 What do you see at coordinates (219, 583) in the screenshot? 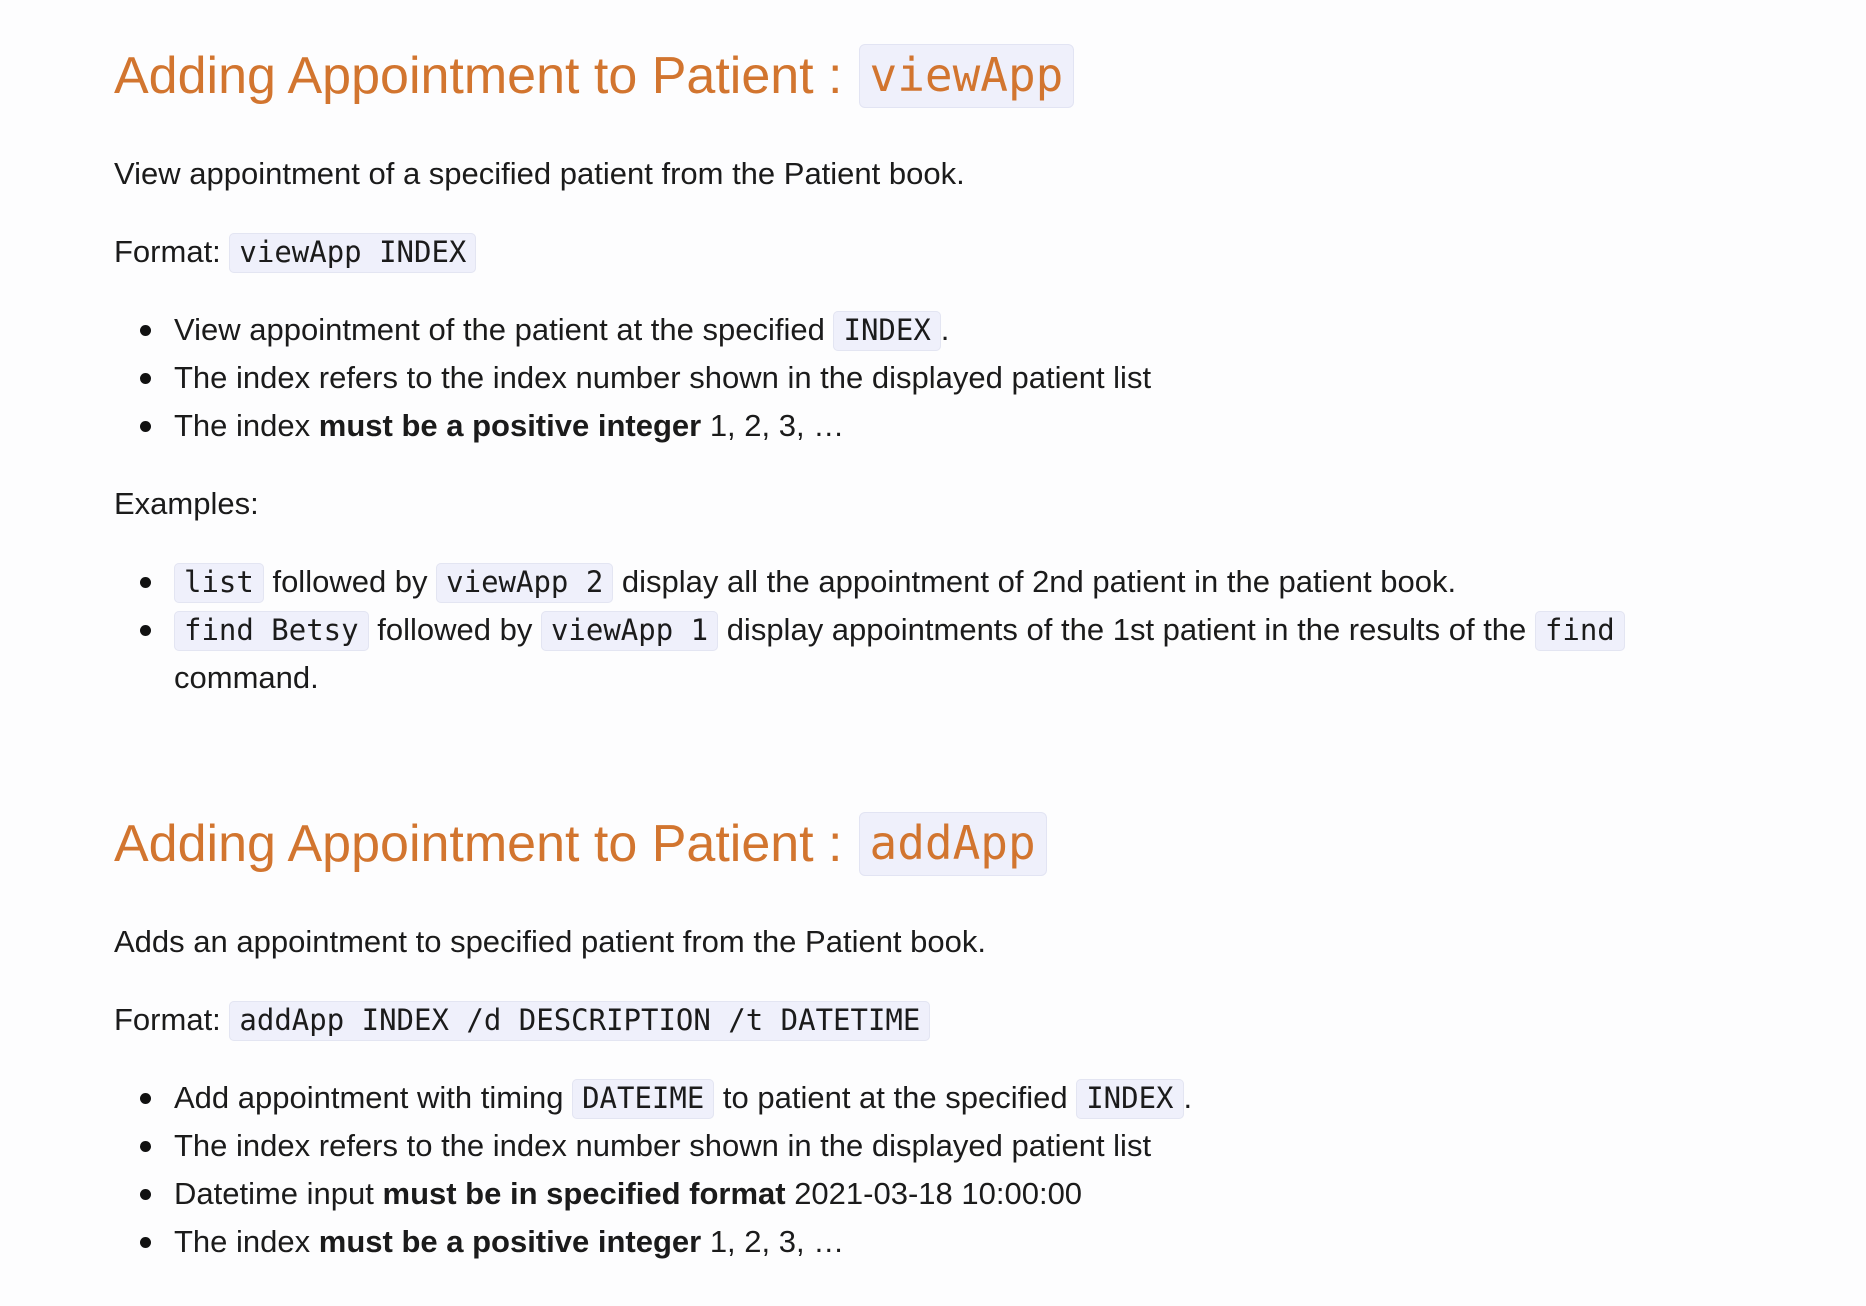
I see `example-code: list` at bounding box center [219, 583].